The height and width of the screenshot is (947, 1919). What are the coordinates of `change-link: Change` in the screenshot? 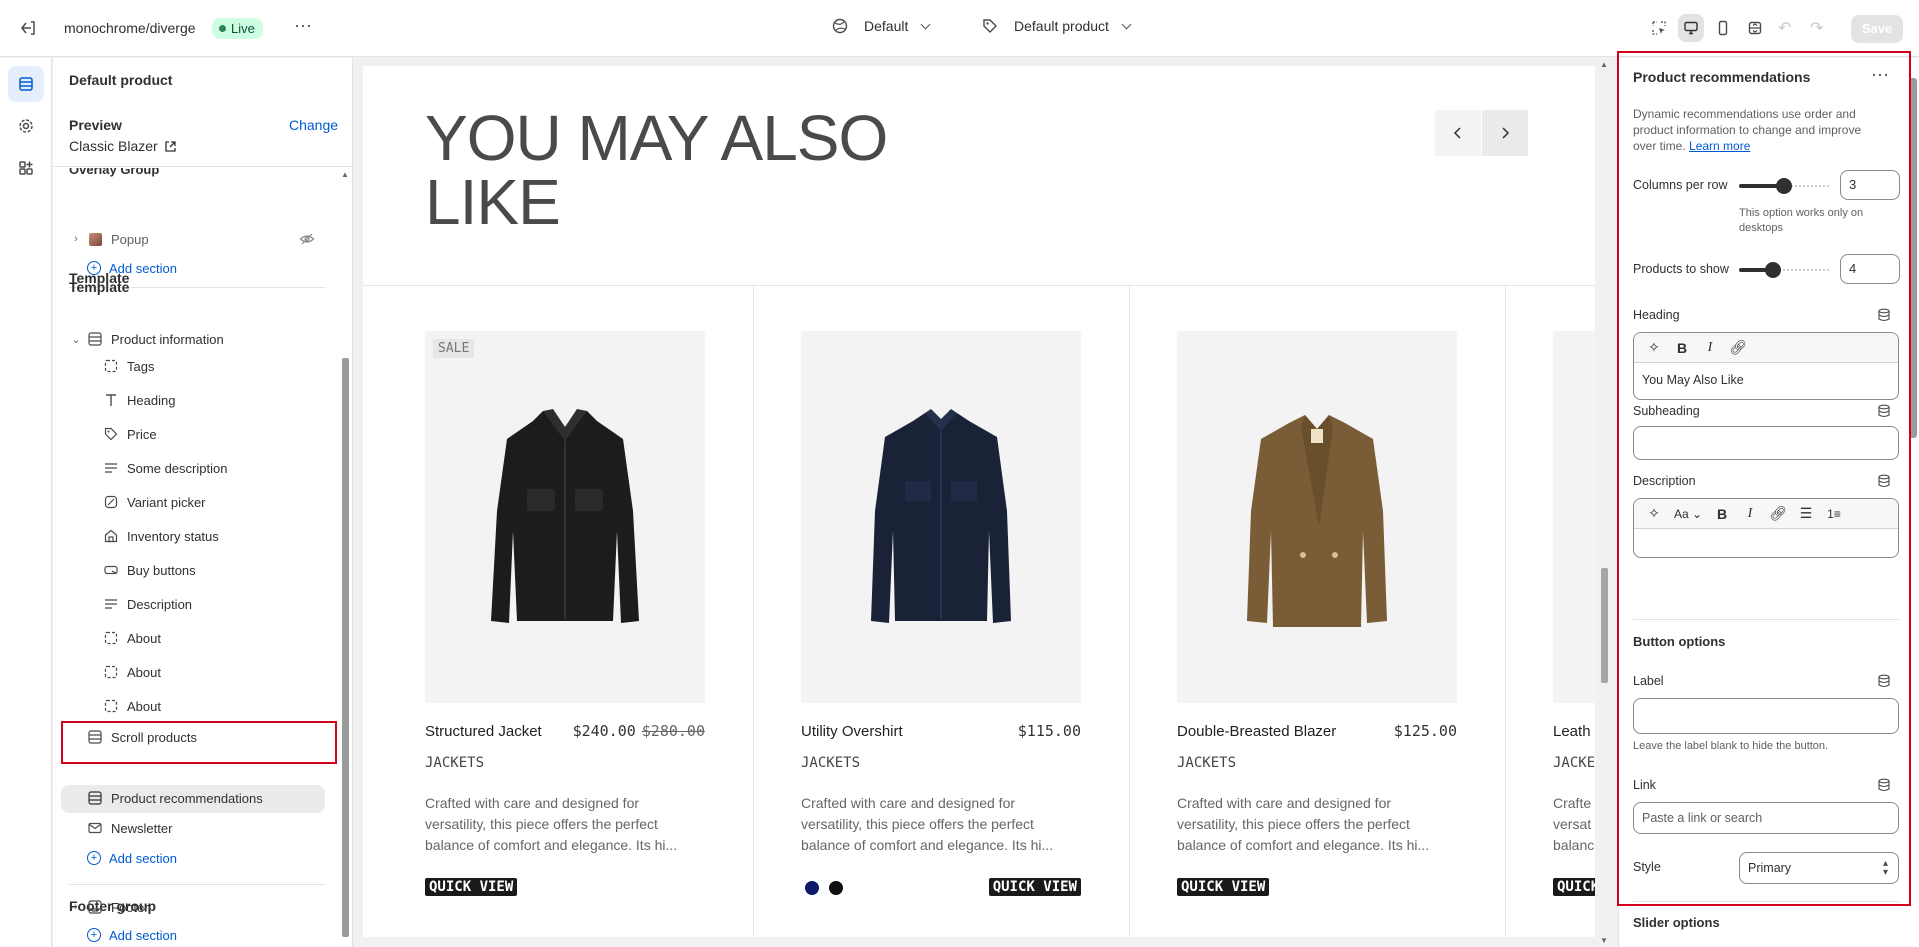 It's located at (313, 125).